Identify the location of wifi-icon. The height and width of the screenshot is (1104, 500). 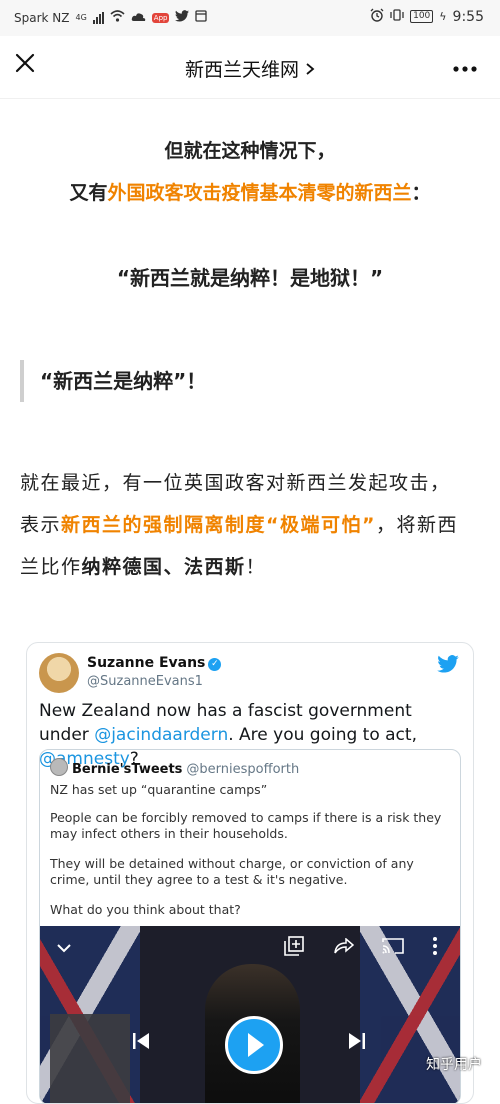
(117, 17).